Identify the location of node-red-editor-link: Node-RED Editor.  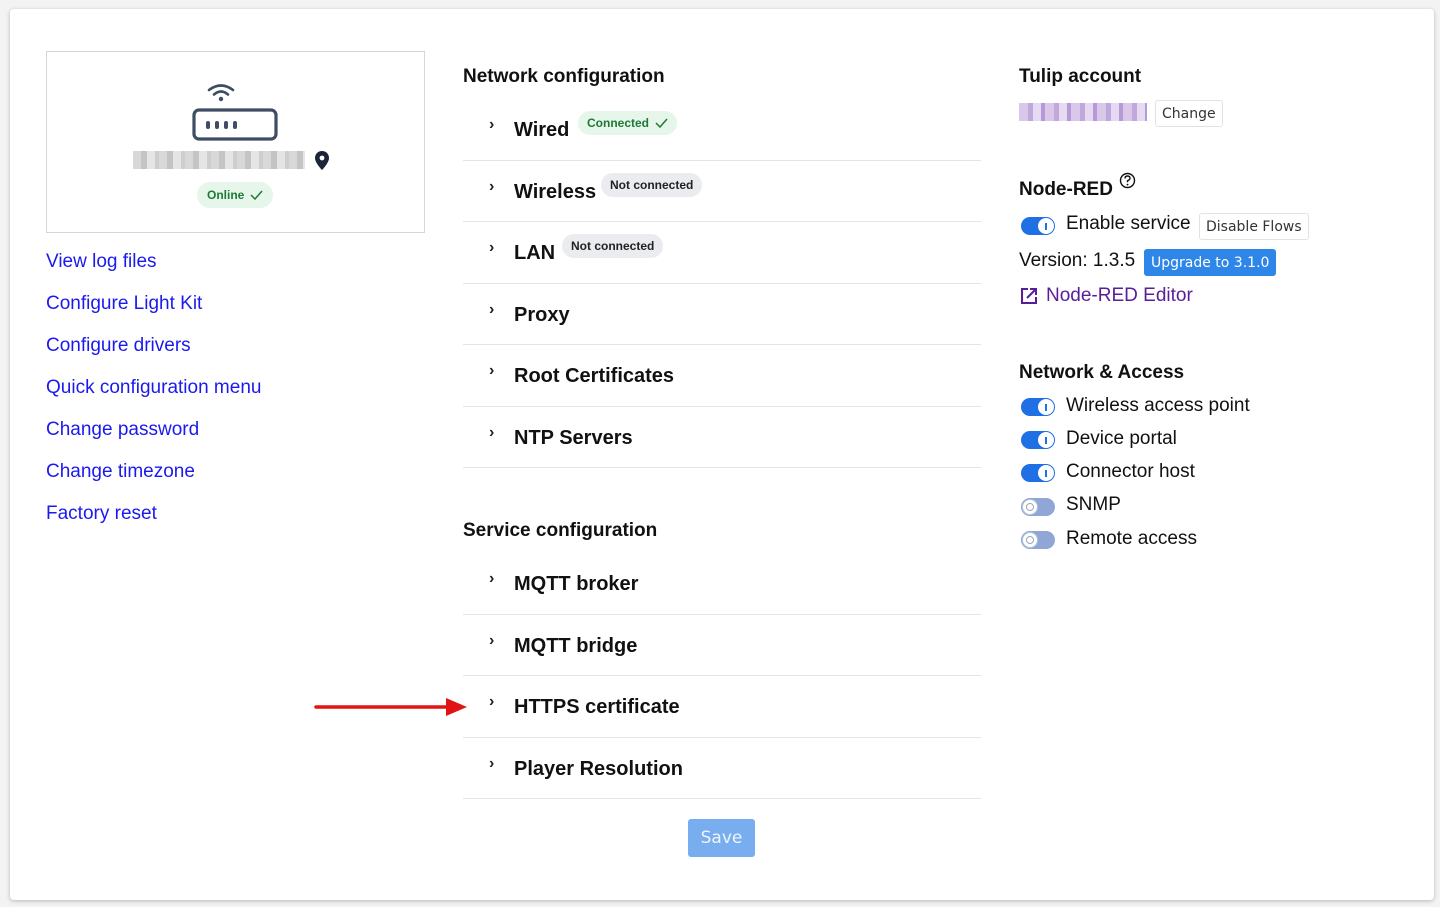
(1106, 296).